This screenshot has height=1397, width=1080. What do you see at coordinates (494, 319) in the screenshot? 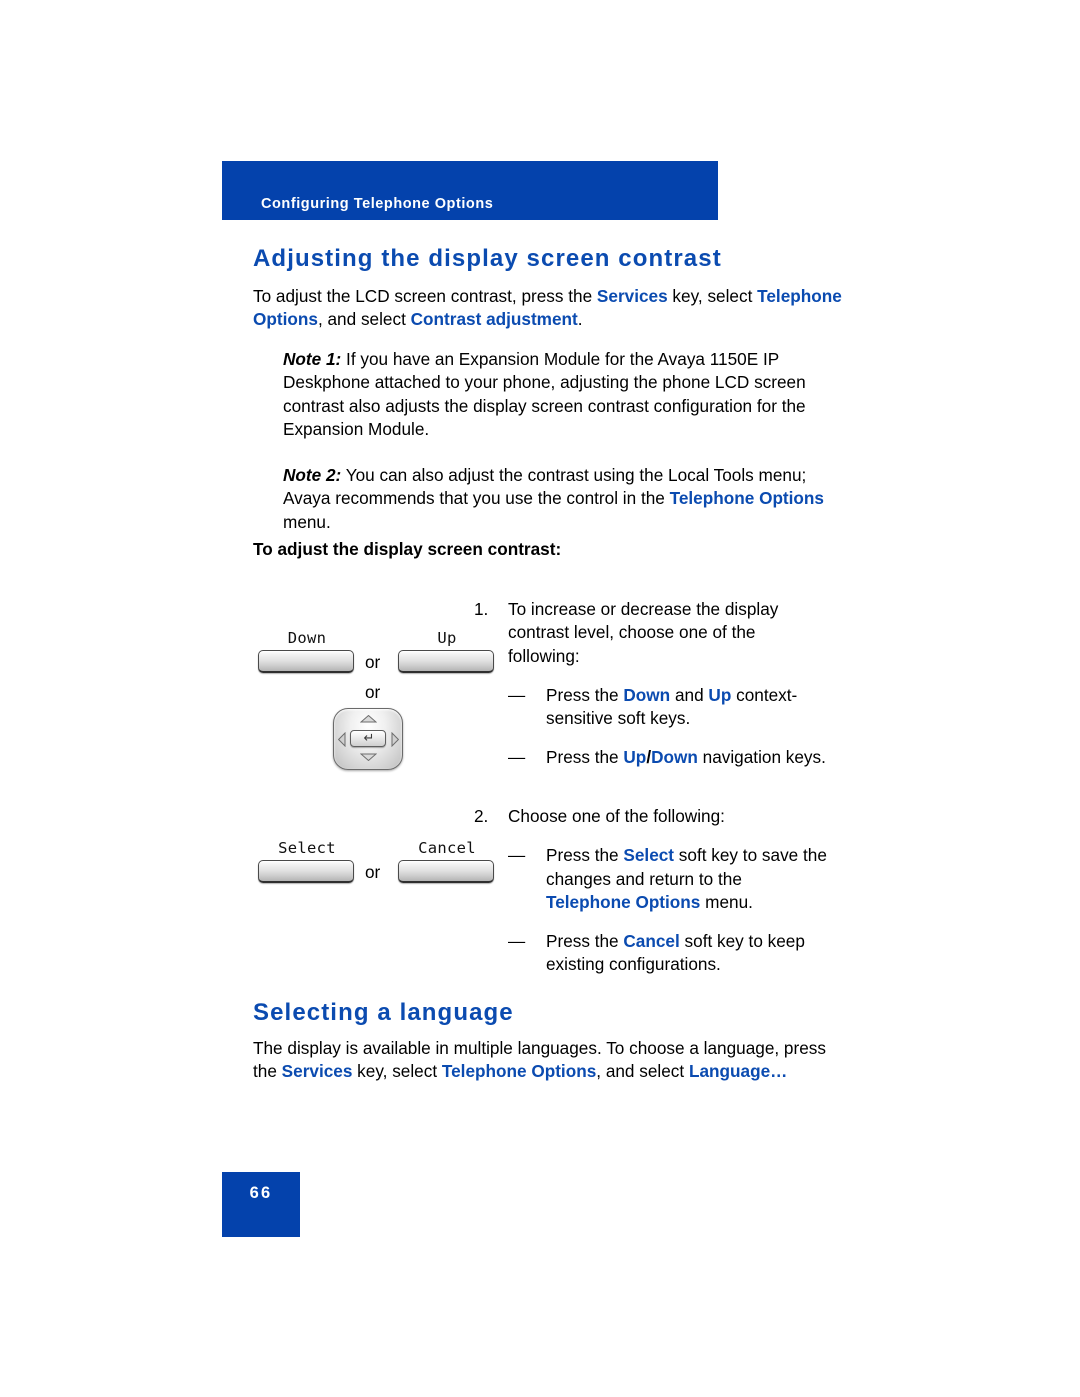
I see `term-contrast-adjustment: Contrast adjustment` at bounding box center [494, 319].